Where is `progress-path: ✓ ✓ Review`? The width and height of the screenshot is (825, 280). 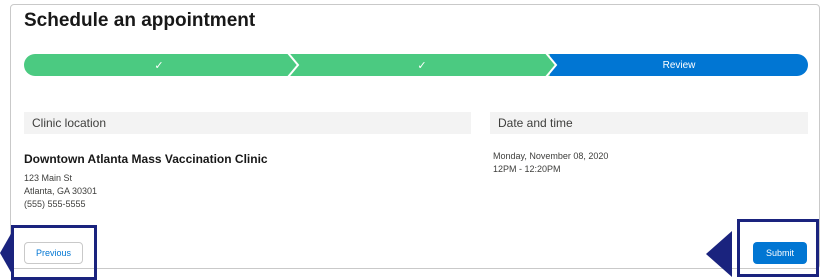 progress-path: ✓ ✓ Review is located at coordinates (416, 65).